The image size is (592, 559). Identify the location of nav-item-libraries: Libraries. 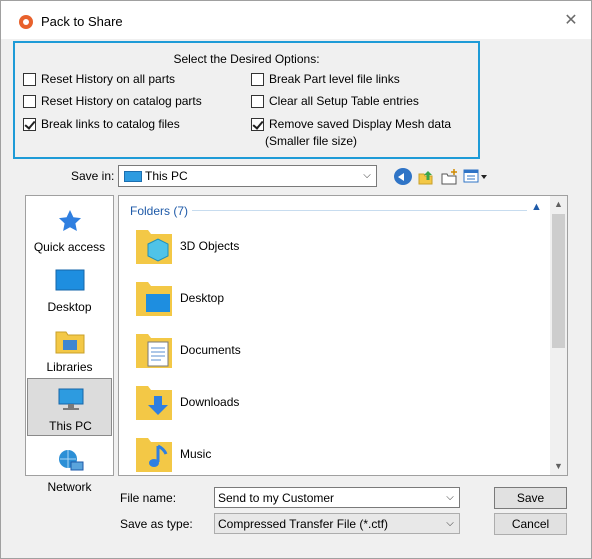
(69, 349).